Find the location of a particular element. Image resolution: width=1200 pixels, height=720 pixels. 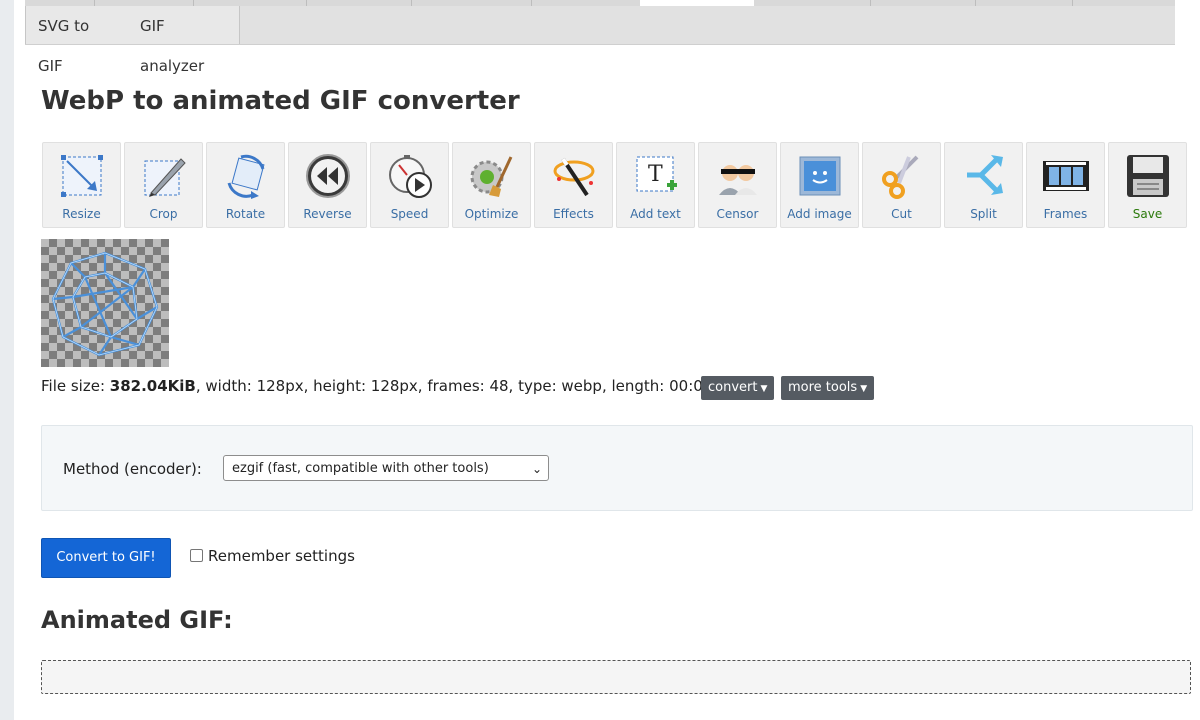

tool-label: Censor is located at coordinates (737, 214).